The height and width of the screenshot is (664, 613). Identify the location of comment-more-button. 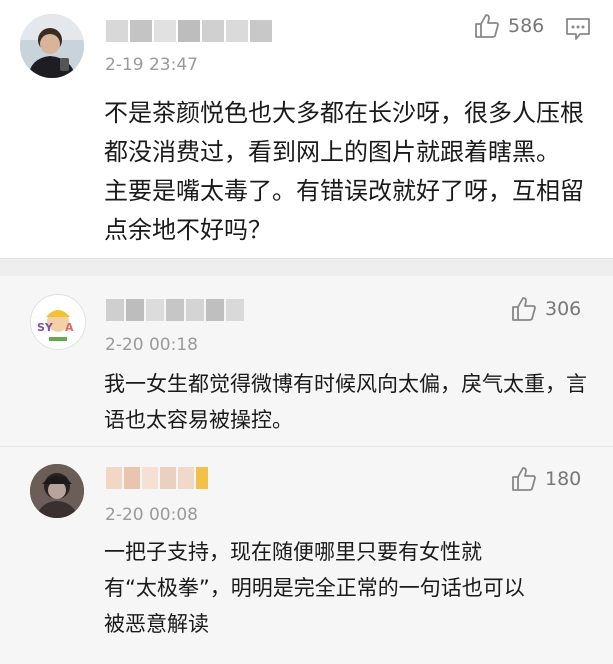
(578, 31).